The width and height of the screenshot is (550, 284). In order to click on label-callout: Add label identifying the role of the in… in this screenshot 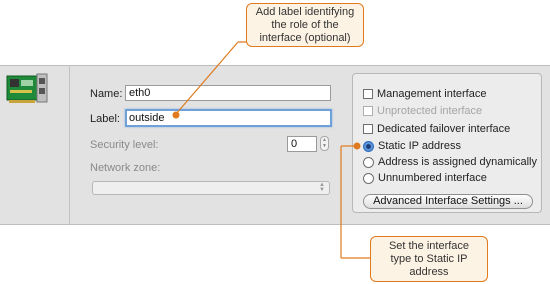, I will do `click(305, 25)`.